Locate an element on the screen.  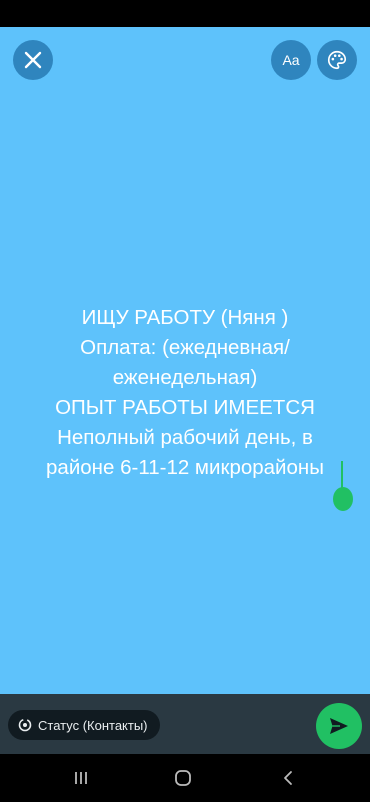
system-navigation-bar is located at coordinates (185, 778).